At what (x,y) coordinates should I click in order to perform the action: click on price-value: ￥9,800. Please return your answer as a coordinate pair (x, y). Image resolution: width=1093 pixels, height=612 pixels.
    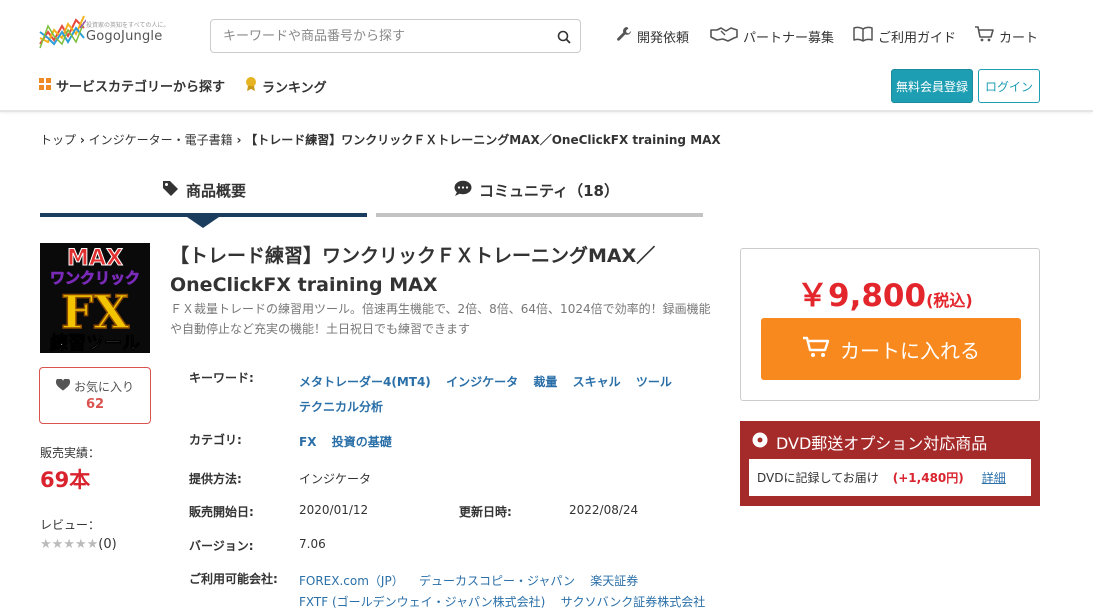
    Looking at the image, I should click on (862, 296).